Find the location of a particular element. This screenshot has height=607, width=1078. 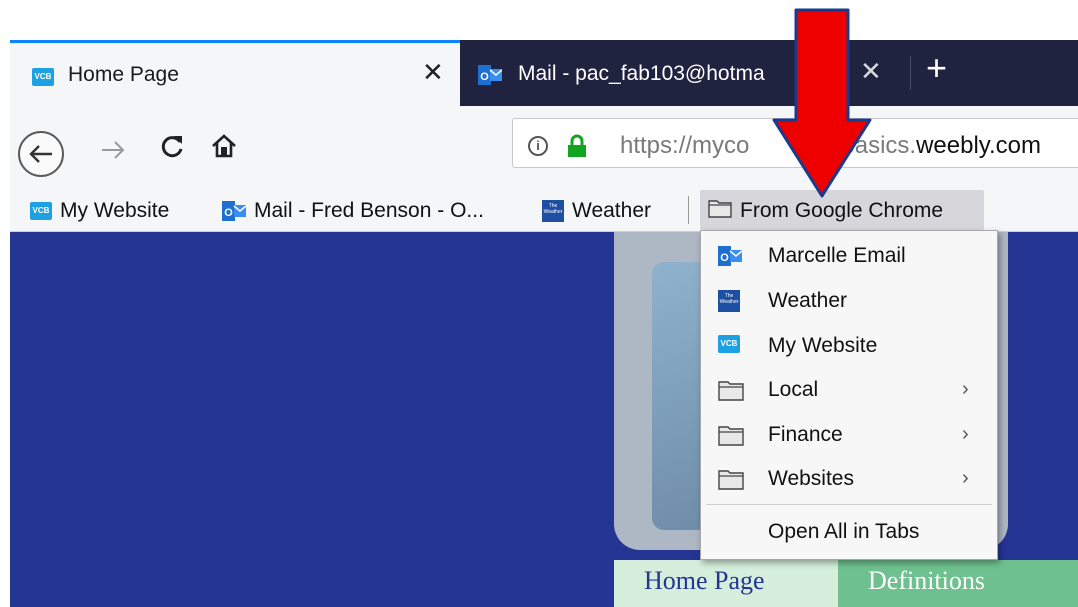

bookmark-separator is located at coordinates (688, 210).